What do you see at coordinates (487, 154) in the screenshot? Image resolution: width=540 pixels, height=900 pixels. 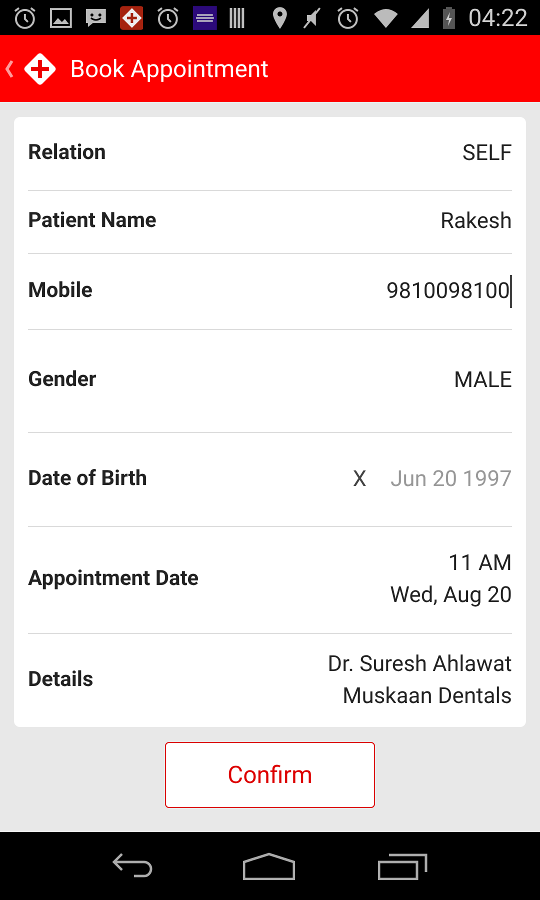 I see `row-value: SELF` at bounding box center [487, 154].